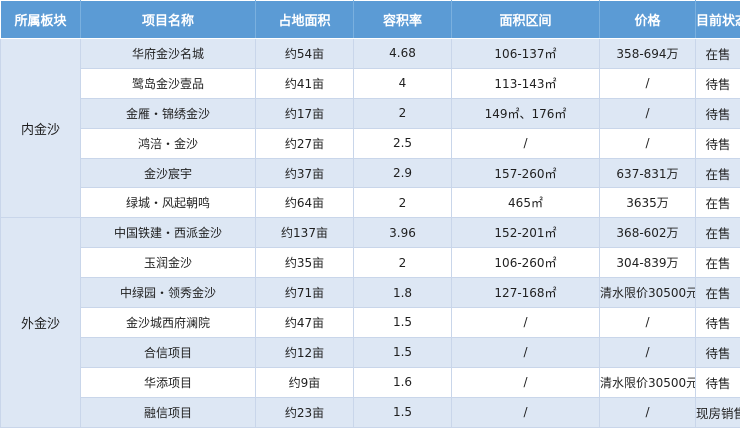 This screenshot has width=740, height=428. I want to click on table-row: 鹭岛金沙壹品 约41亩 4 113-143㎡ / 待售, so click(370, 83).